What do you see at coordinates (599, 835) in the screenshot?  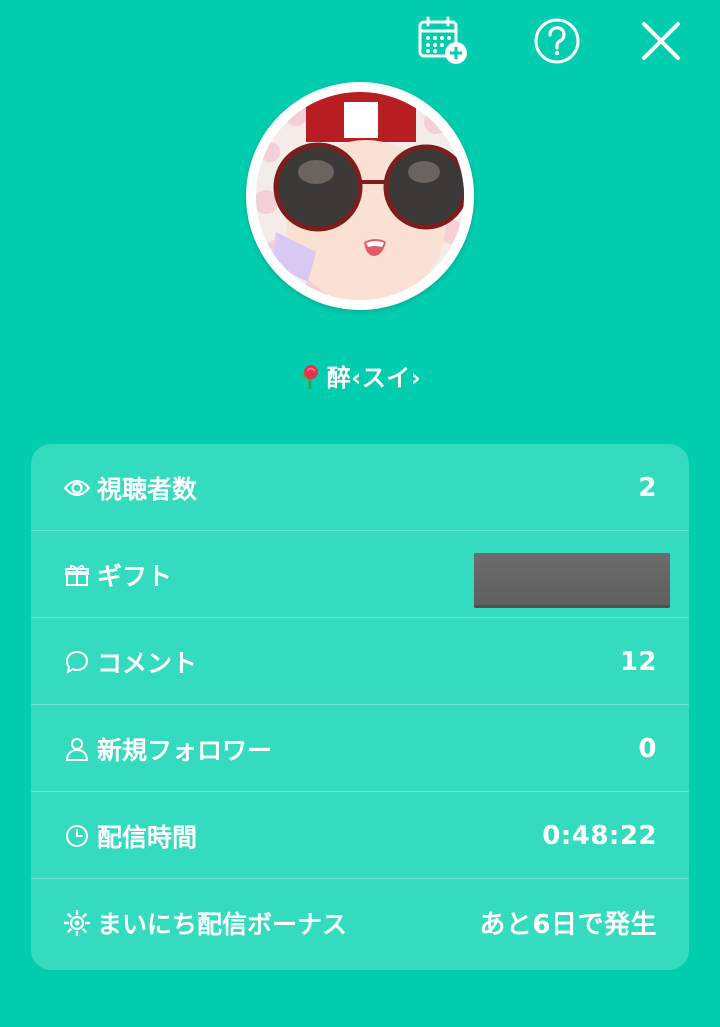 I see `stat-value: 0:48:22` at bounding box center [599, 835].